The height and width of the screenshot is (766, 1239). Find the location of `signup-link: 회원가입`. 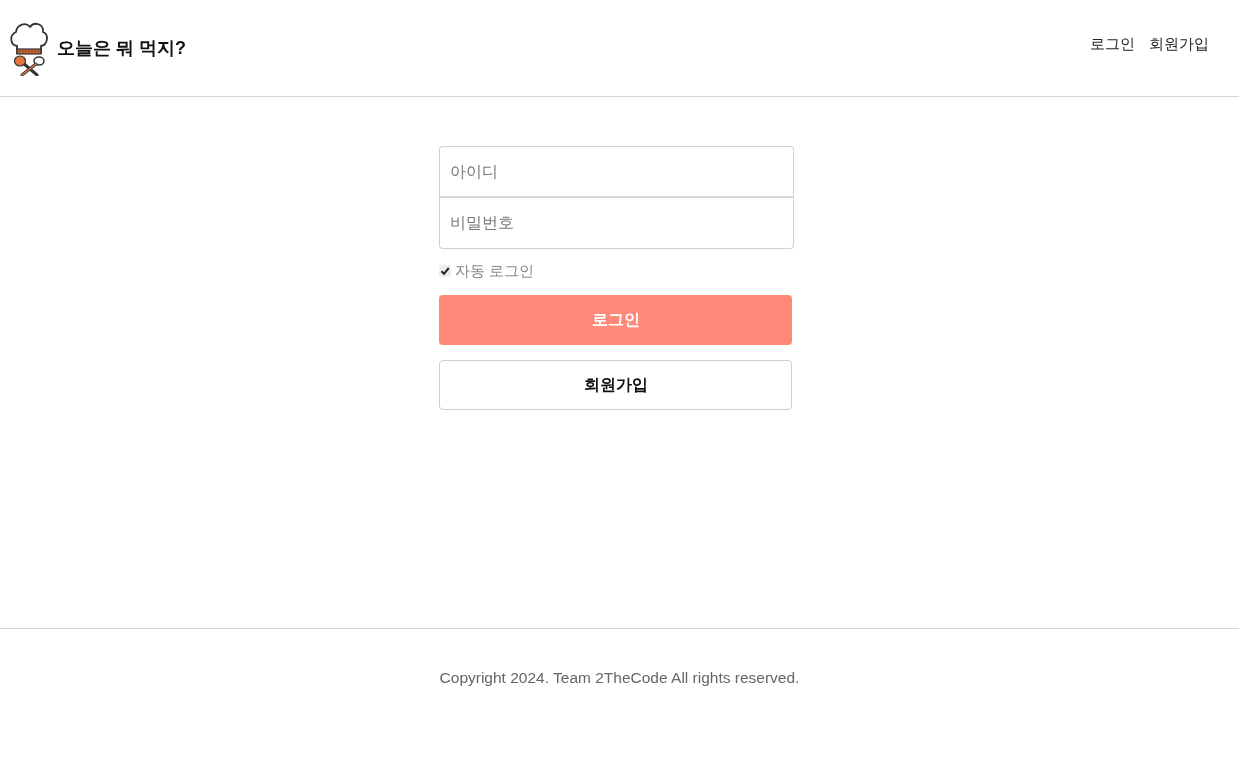

signup-link: 회원가입 is located at coordinates (1179, 44).